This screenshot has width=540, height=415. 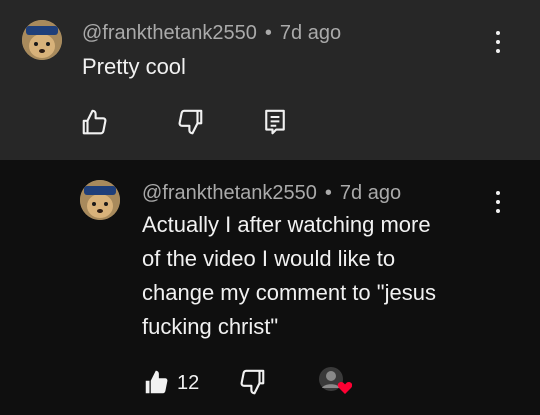 I want to click on reply-text-line: change my comment to "jesus, so click(x=289, y=292).